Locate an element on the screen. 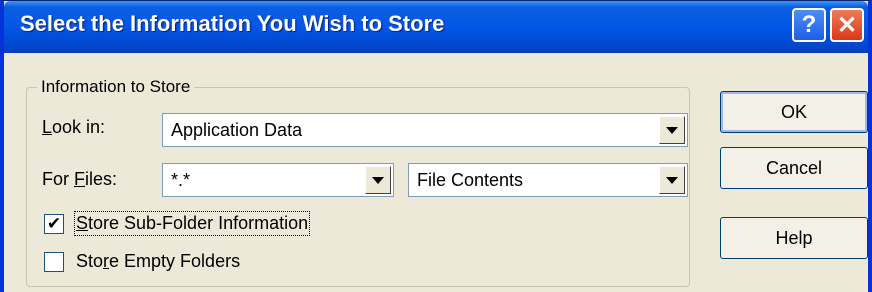 This screenshot has width=872, height=292. store-subfolder-row: ✔ Store Sub-Folder Information is located at coordinates (177, 223).